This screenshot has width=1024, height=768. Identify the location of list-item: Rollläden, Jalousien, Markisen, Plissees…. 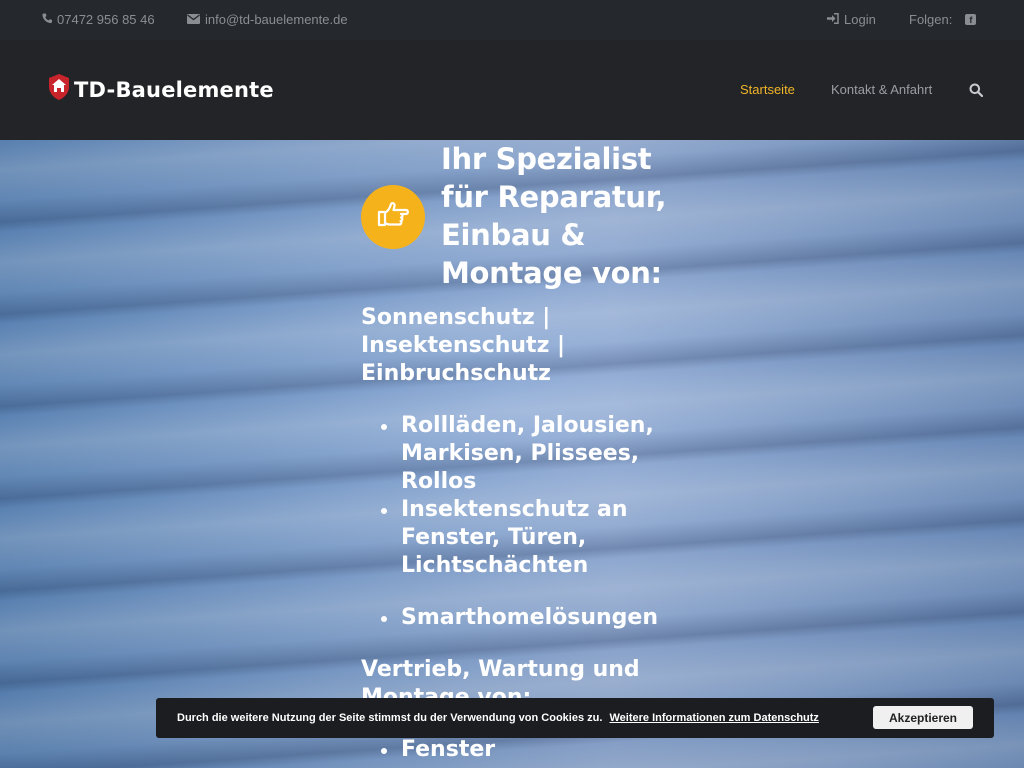
(526, 454).